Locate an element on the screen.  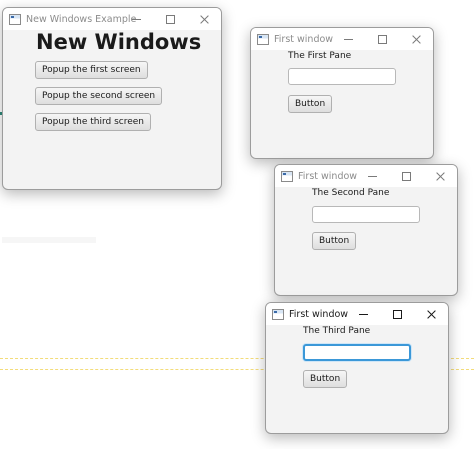
popup-window-first: First window The First Pane Button is located at coordinates (342, 93).